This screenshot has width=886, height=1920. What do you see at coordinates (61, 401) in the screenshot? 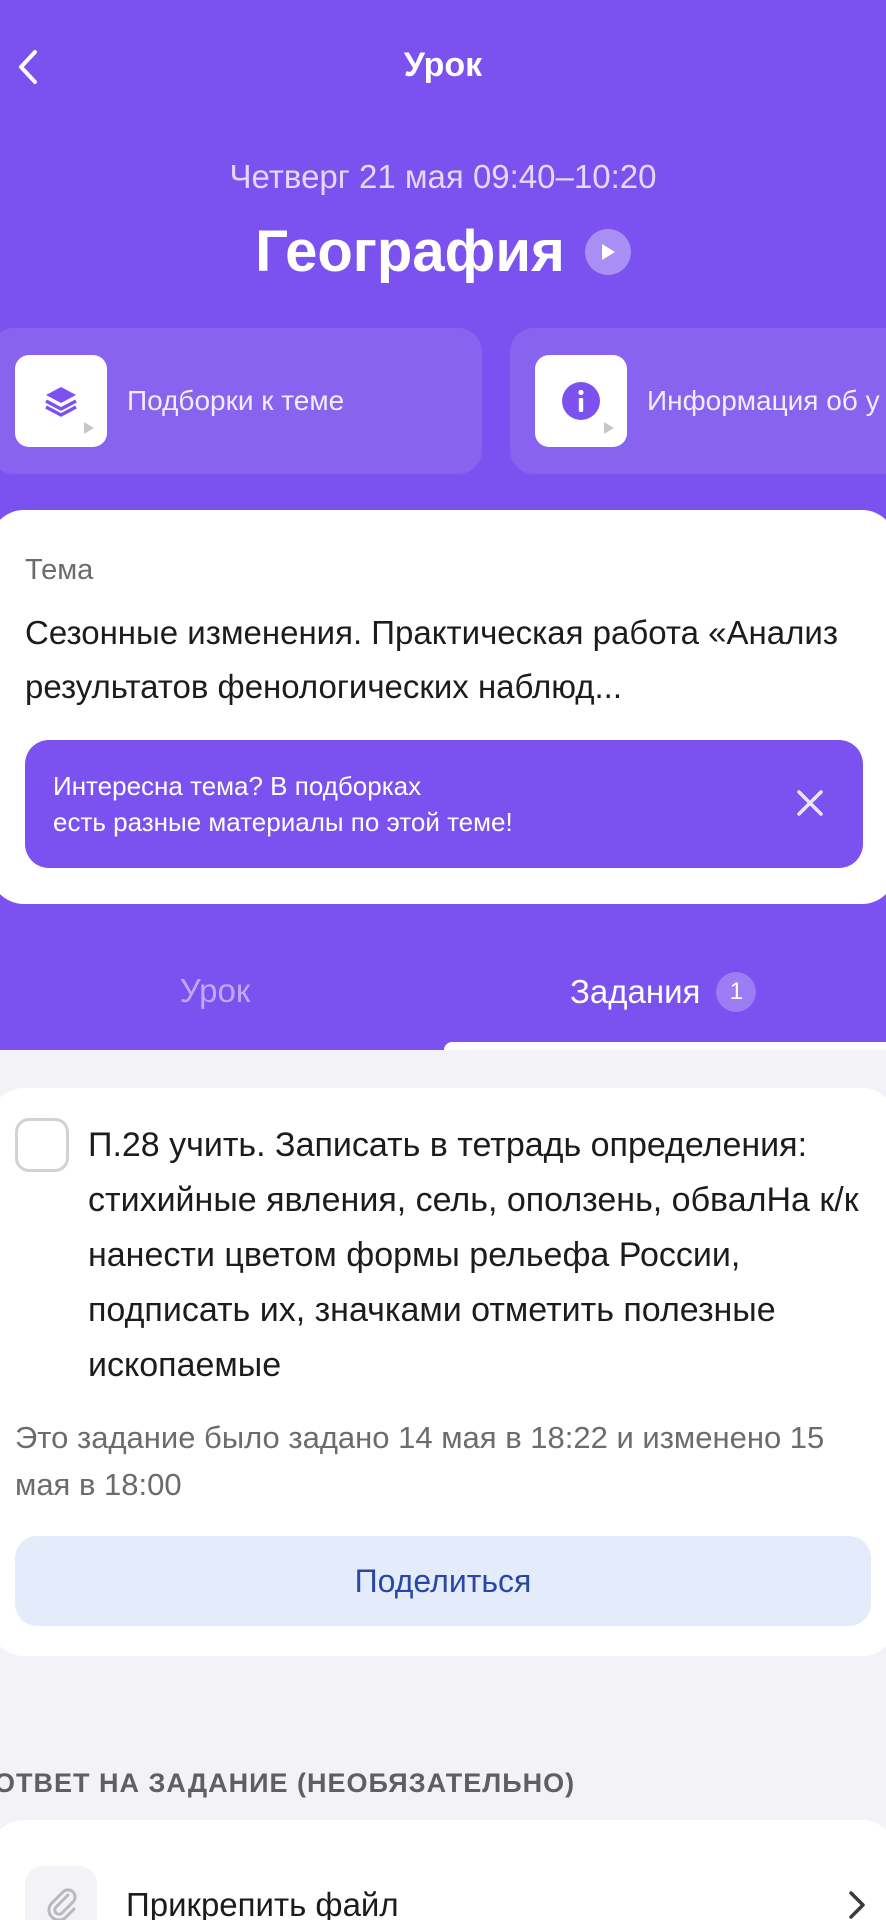
I see `layers-icon` at bounding box center [61, 401].